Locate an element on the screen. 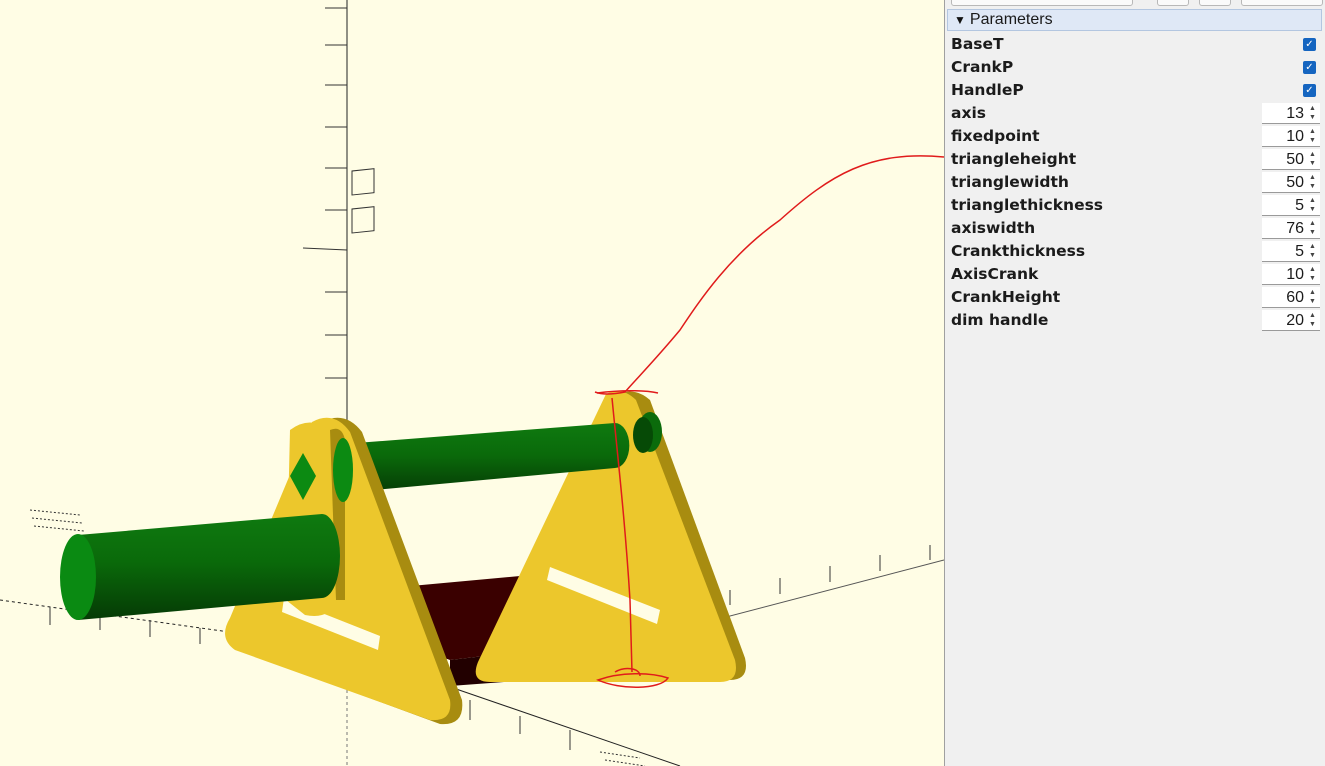 The image size is (1325, 766). param-row-dim-handle: dim handle 20 ▲ ▼ is located at coordinates (1135, 320).